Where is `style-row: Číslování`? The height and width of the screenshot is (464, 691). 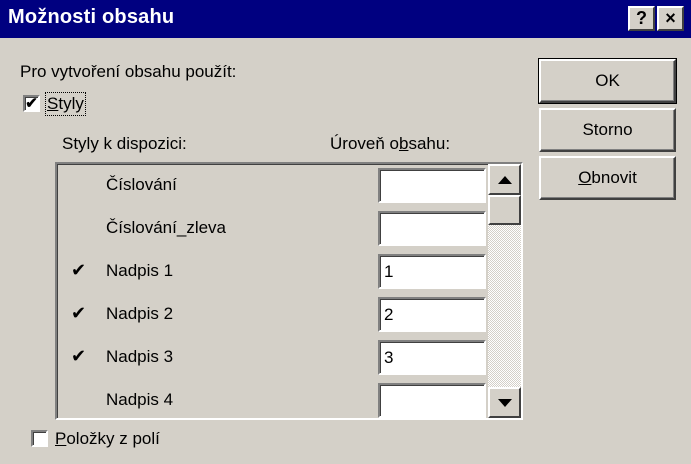 style-row: Číslování is located at coordinates (272, 187).